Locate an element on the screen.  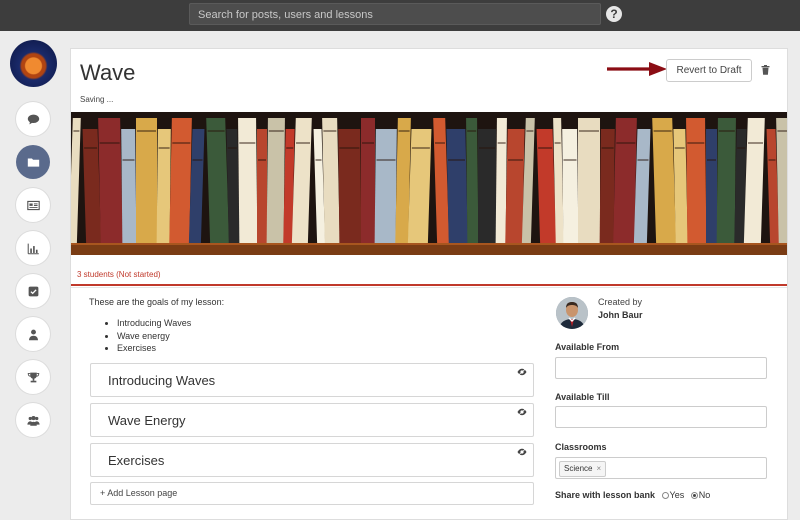
sidebar-item-groups is located at coordinates (33, 420).